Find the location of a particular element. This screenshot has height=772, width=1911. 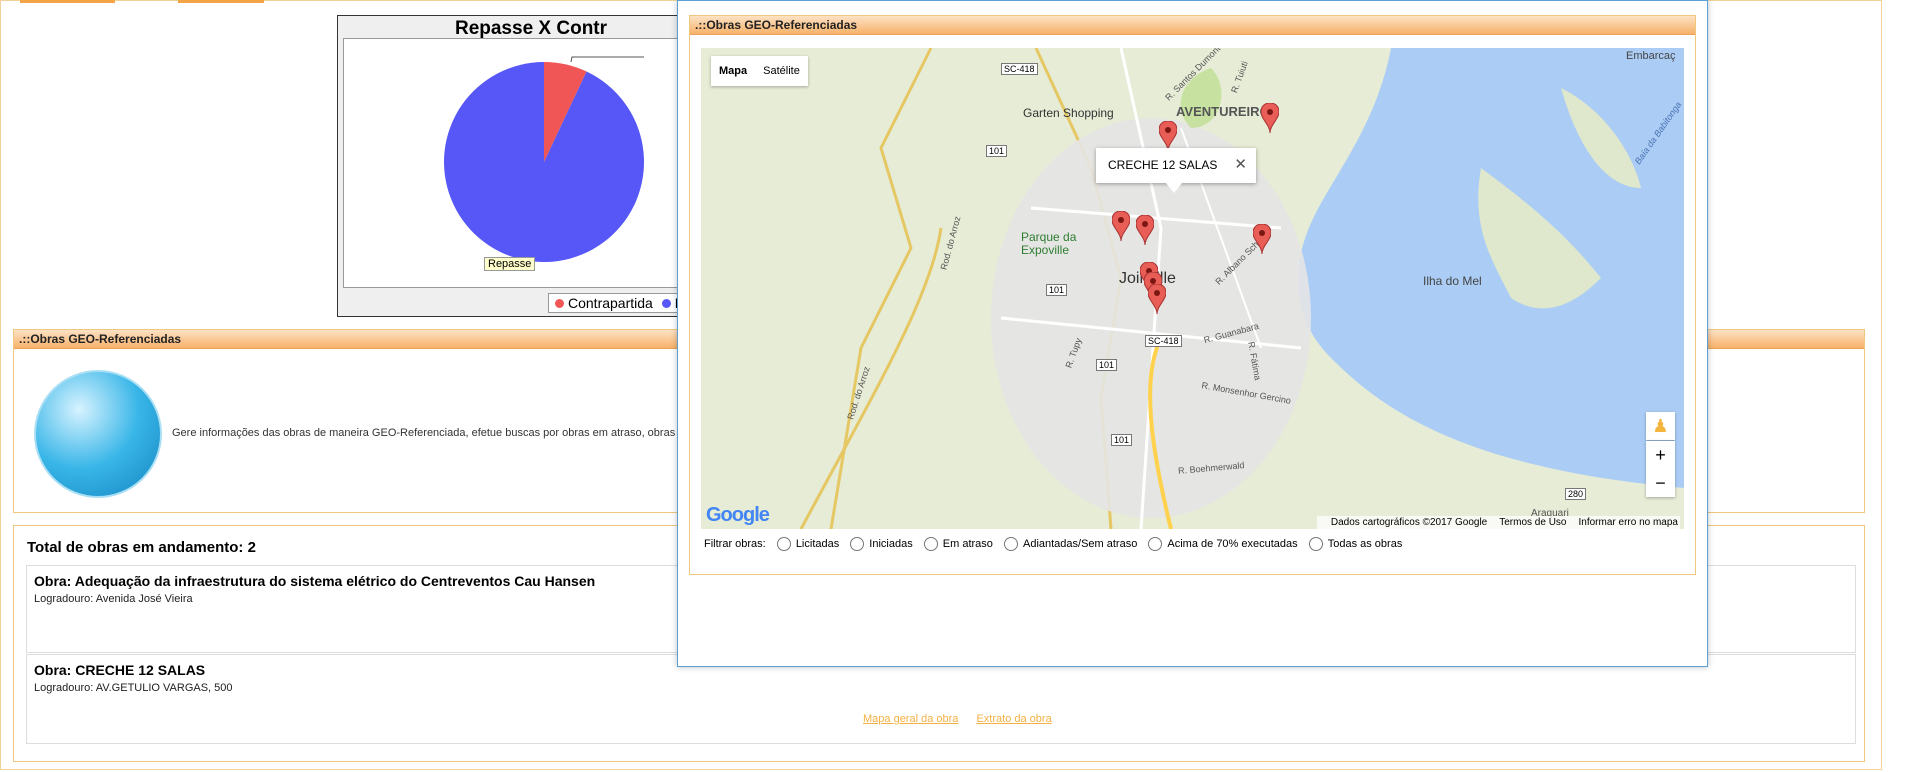

info-window: CRECHE 12 SALAS ✕ is located at coordinates (1176, 170).